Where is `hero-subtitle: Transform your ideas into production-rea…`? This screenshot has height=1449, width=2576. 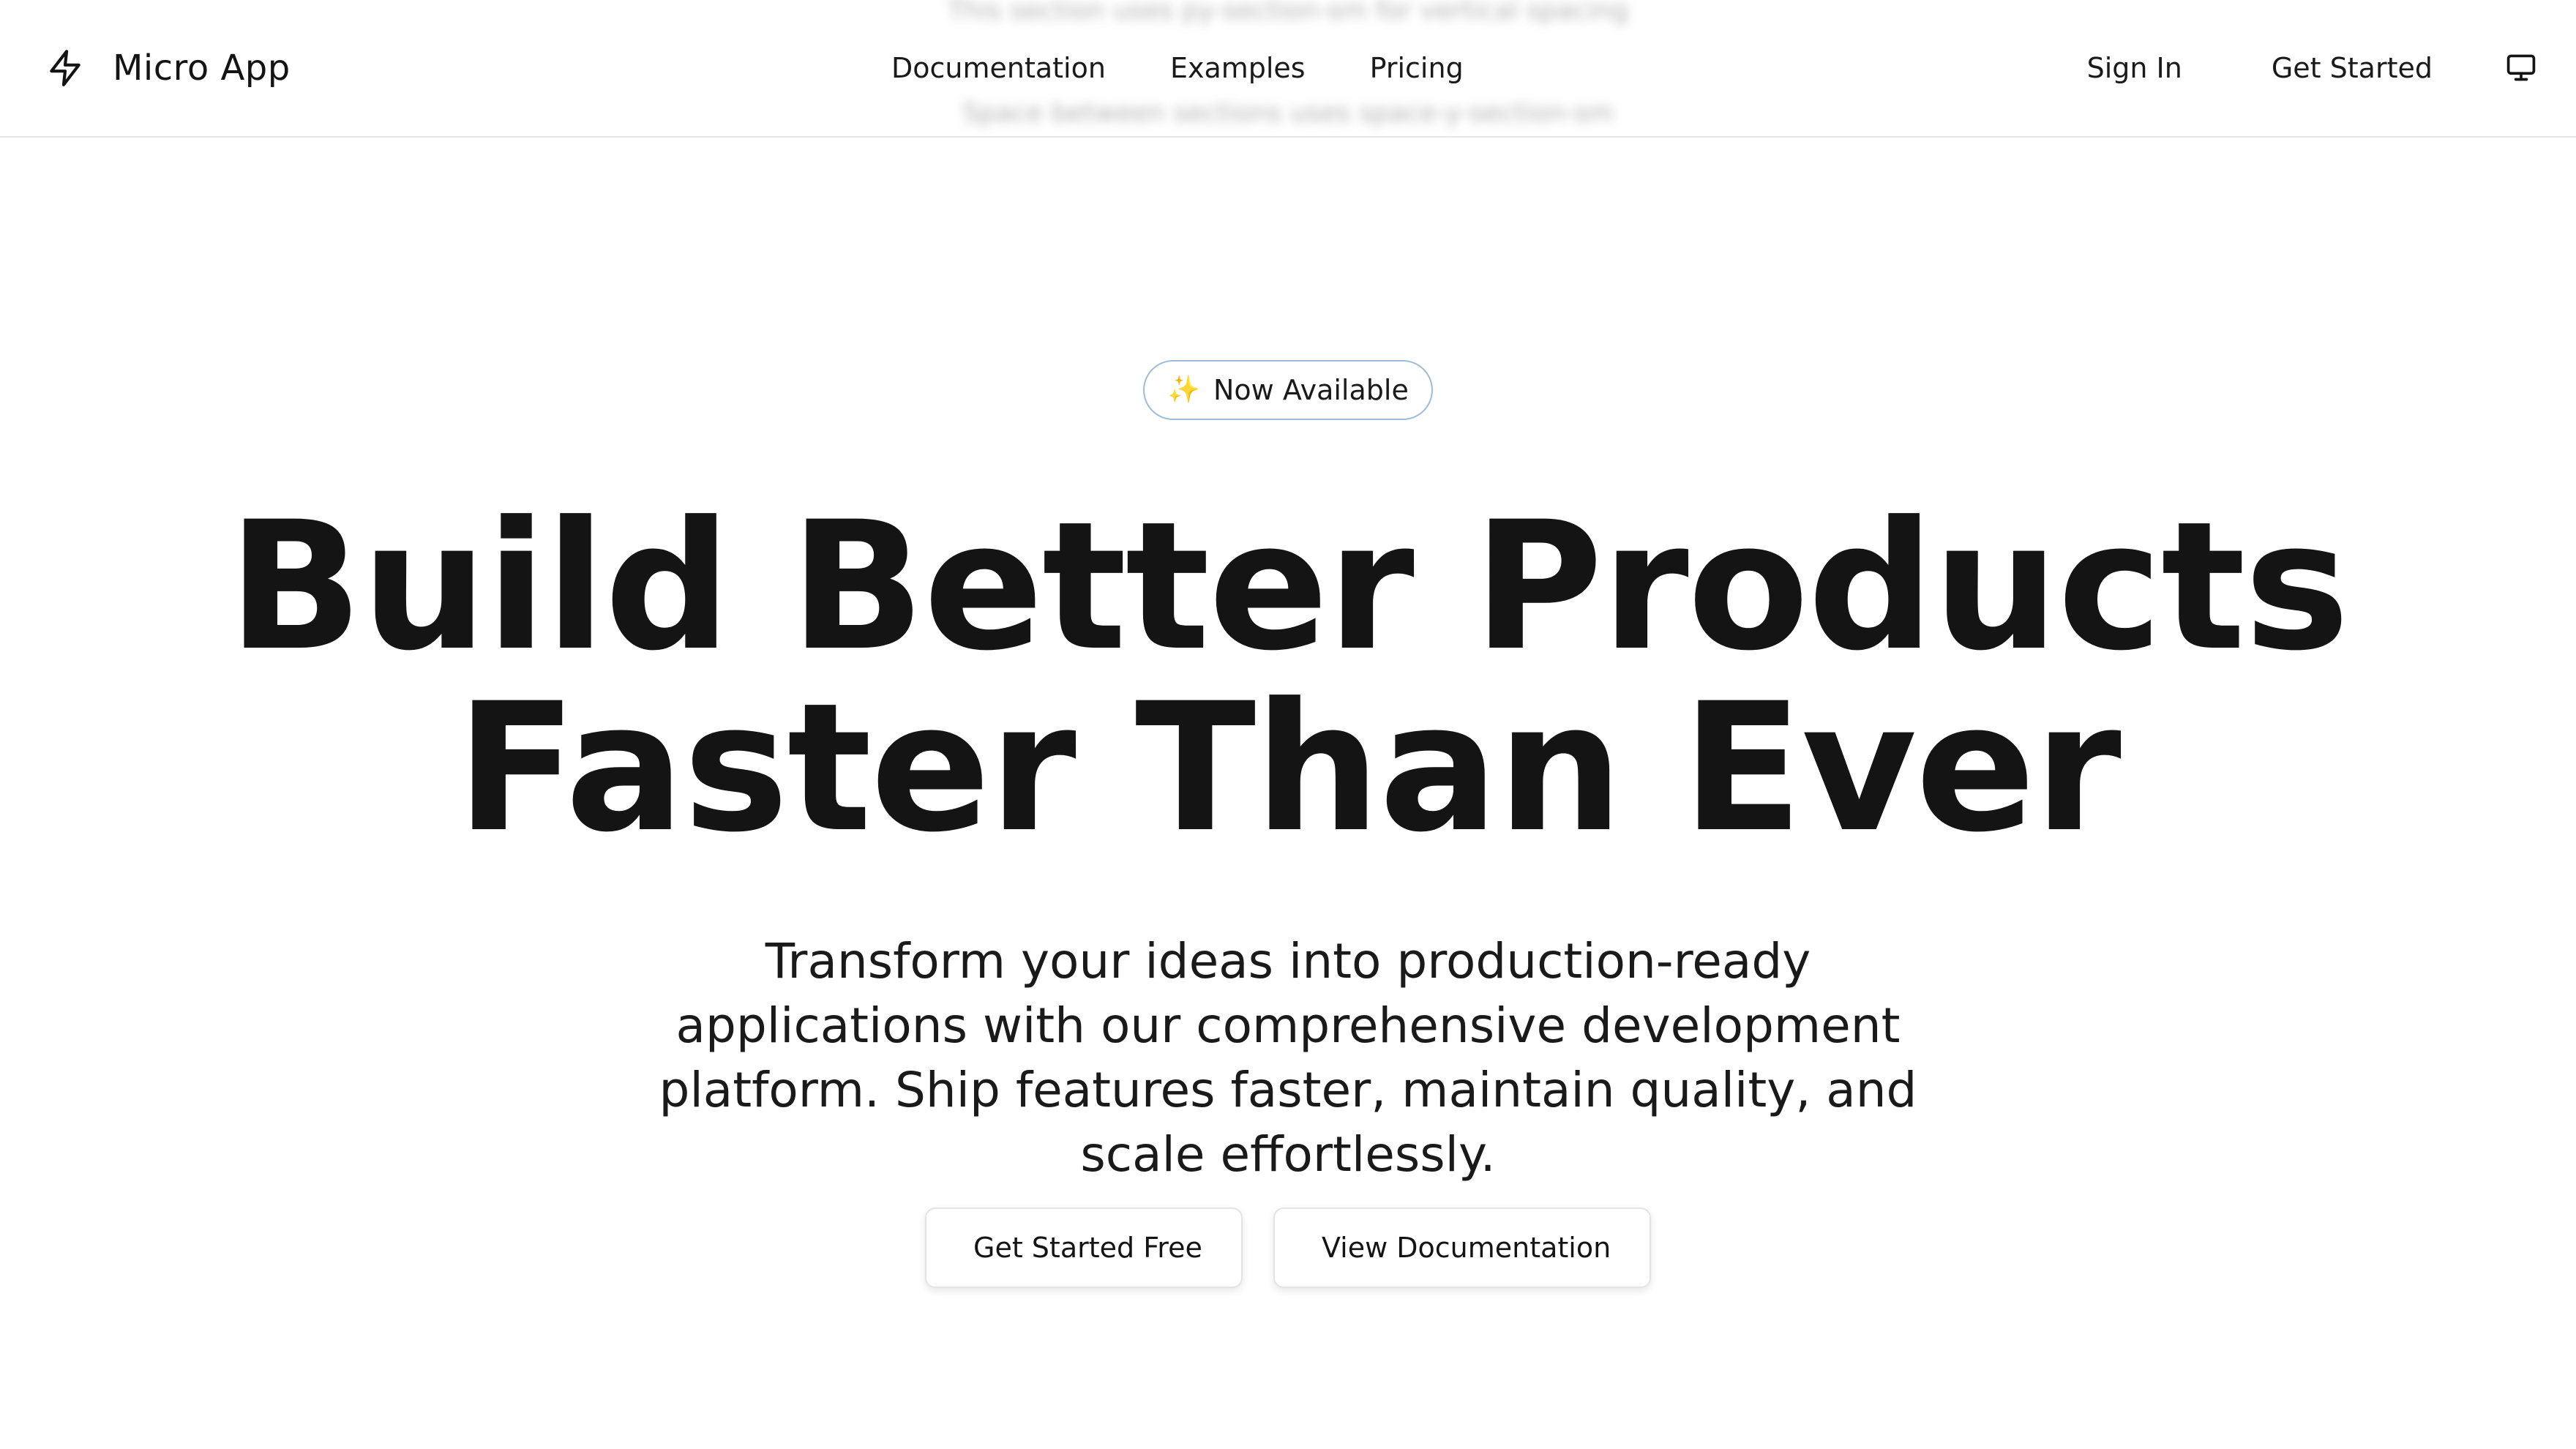 hero-subtitle: Transform your ideas into production-rea… is located at coordinates (1288, 1058).